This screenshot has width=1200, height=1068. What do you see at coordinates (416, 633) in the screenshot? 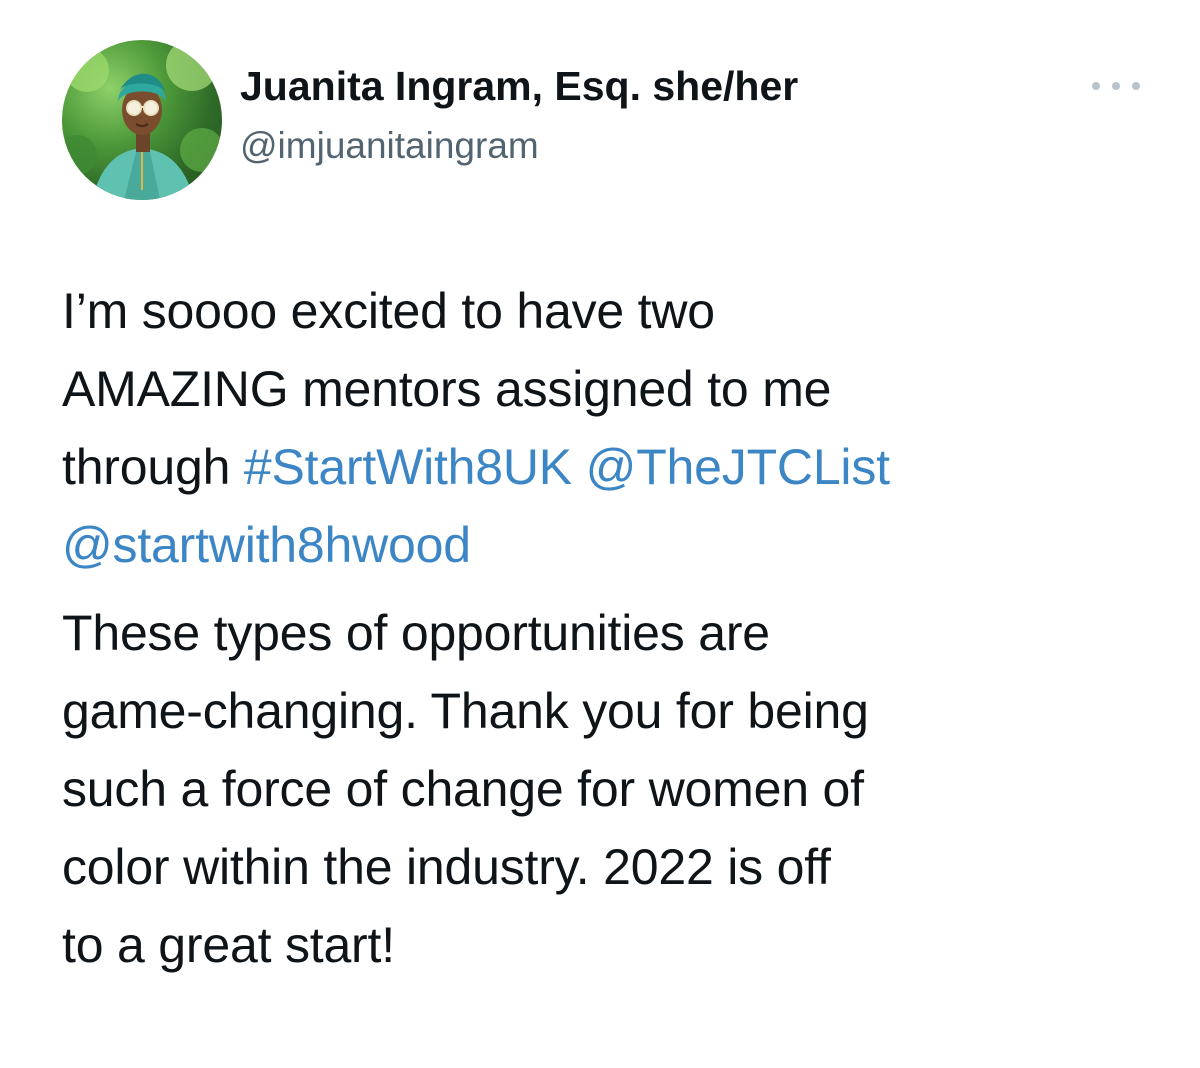
I see `tweet-line: These types of opportunities are` at bounding box center [416, 633].